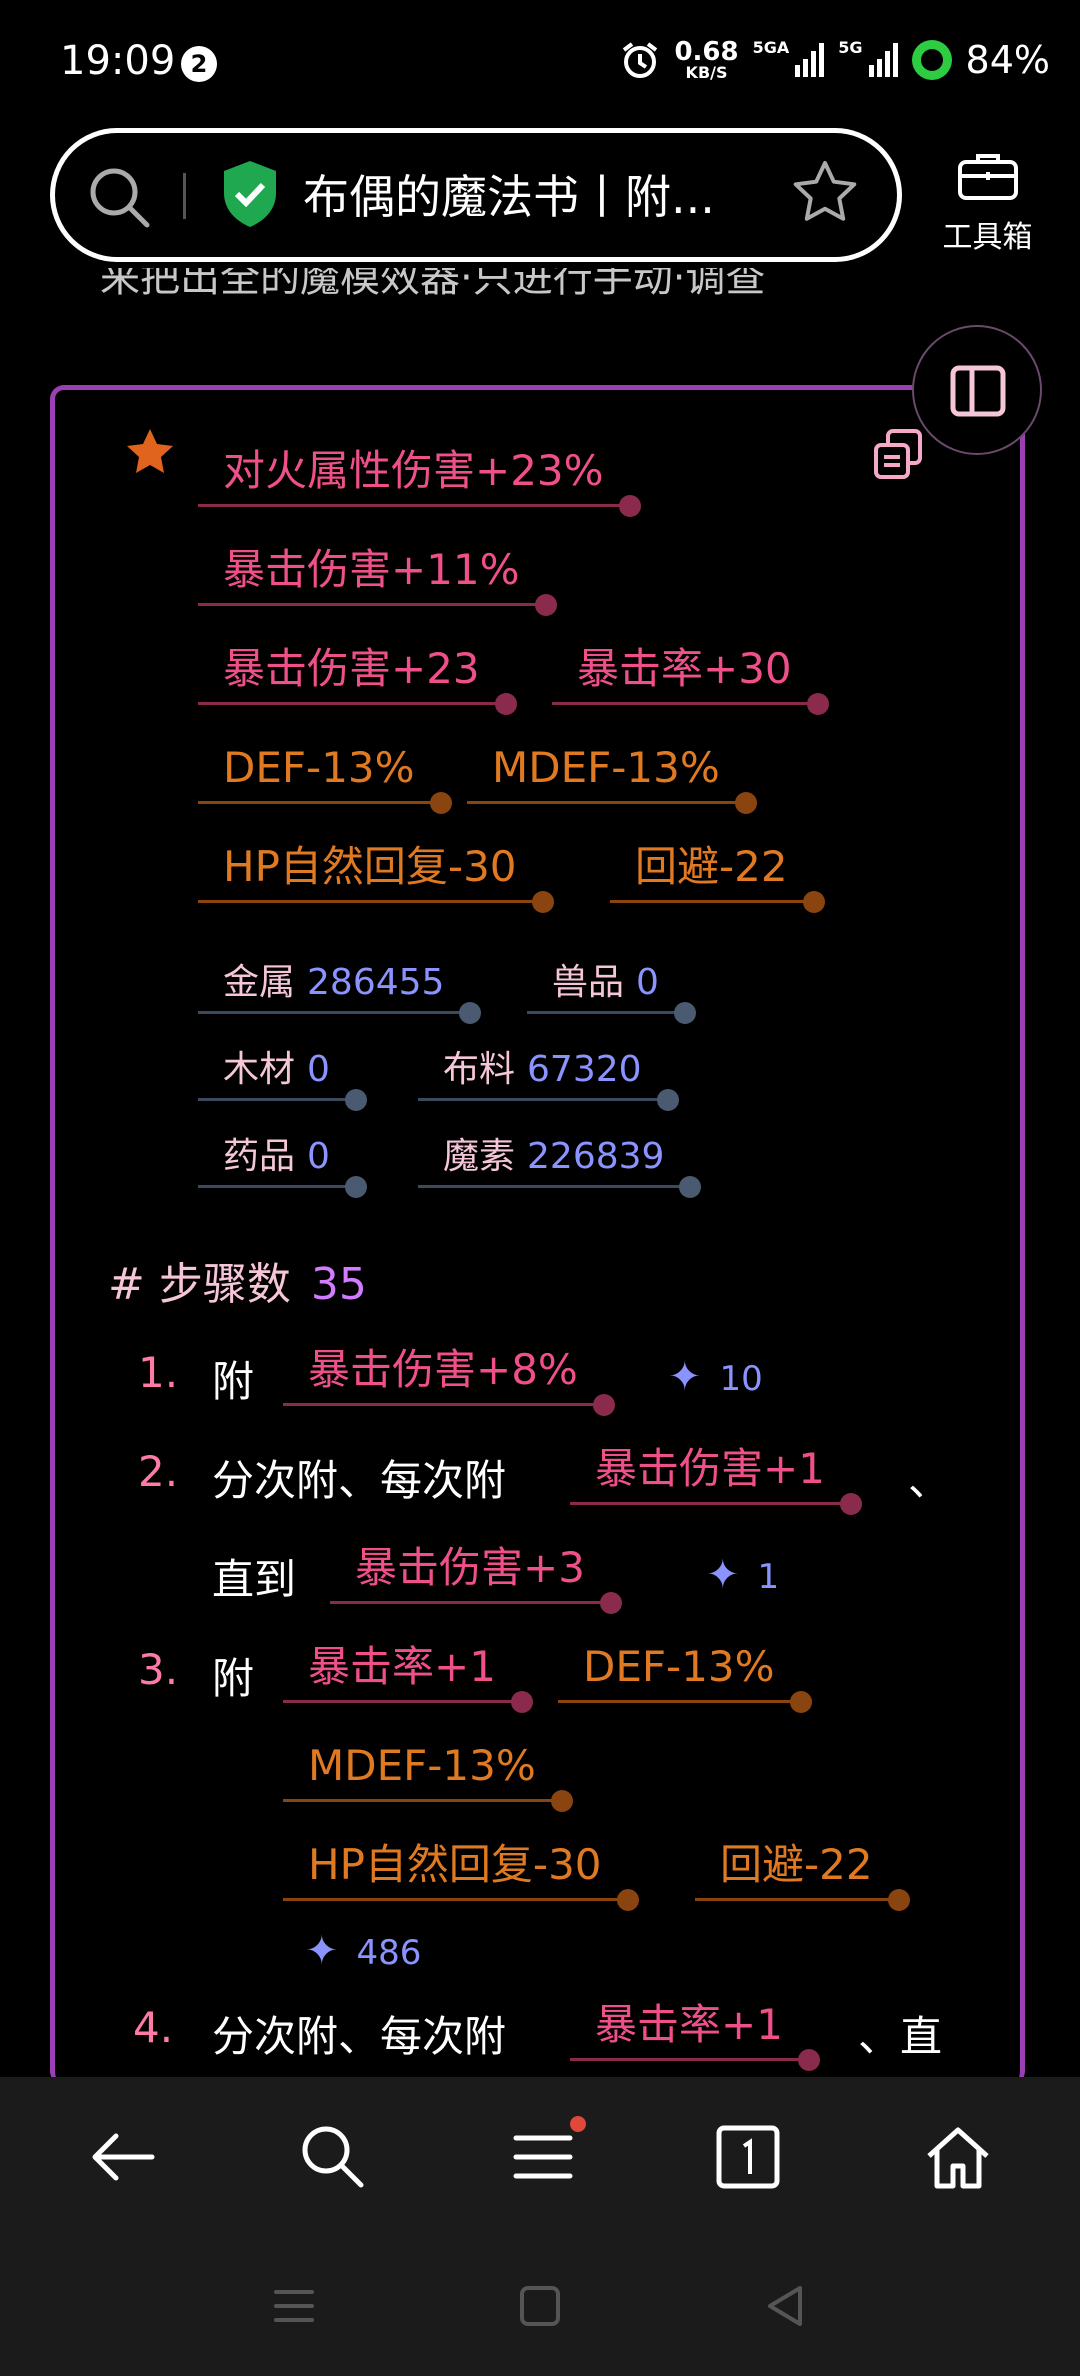  Describe the element at coordinates (340, 991) in the screenshot. I see `resource-metal: 金属 286455` at that location.